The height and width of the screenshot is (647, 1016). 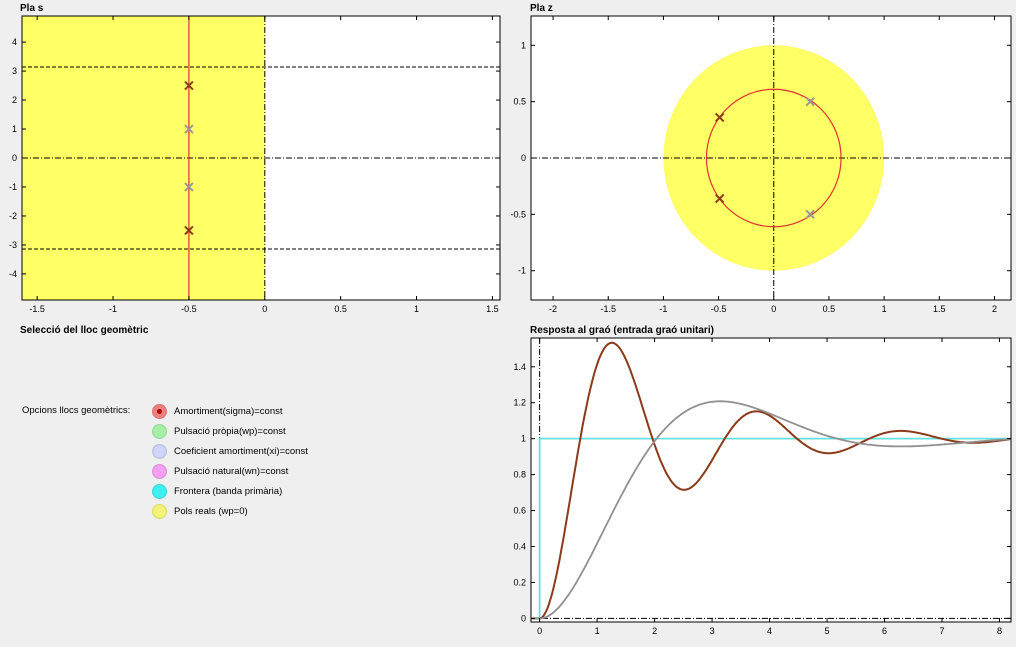 What do you see at coordinates (942, 631) in the screenshot?
I see `step-xtick-label: 7` at bounding box center [942, 631].